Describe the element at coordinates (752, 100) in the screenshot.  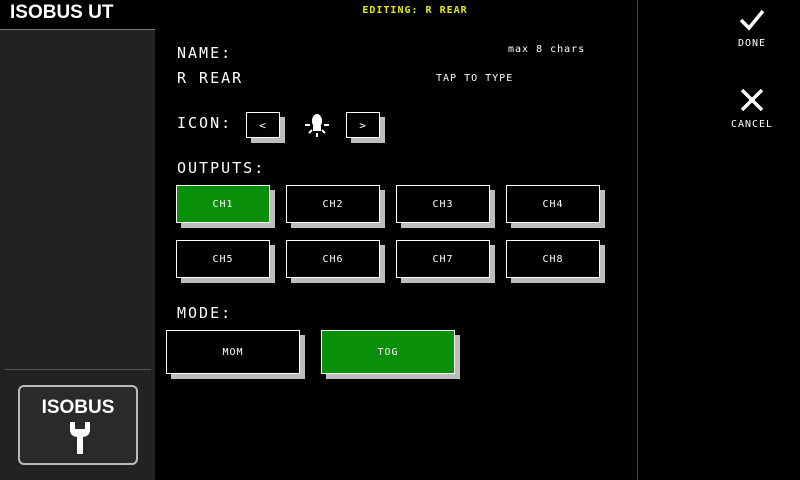
I see `close-icon` at that location.